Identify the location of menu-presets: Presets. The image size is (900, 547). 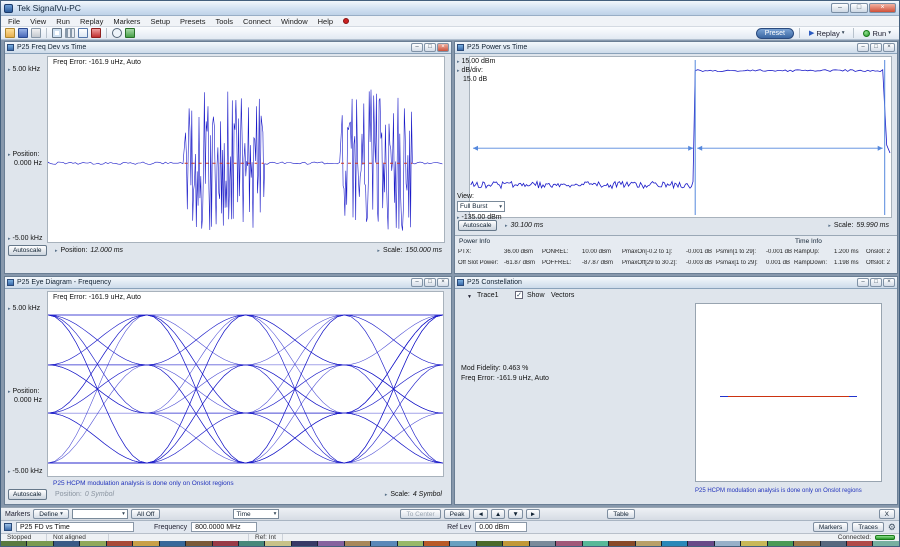
(192, 21).